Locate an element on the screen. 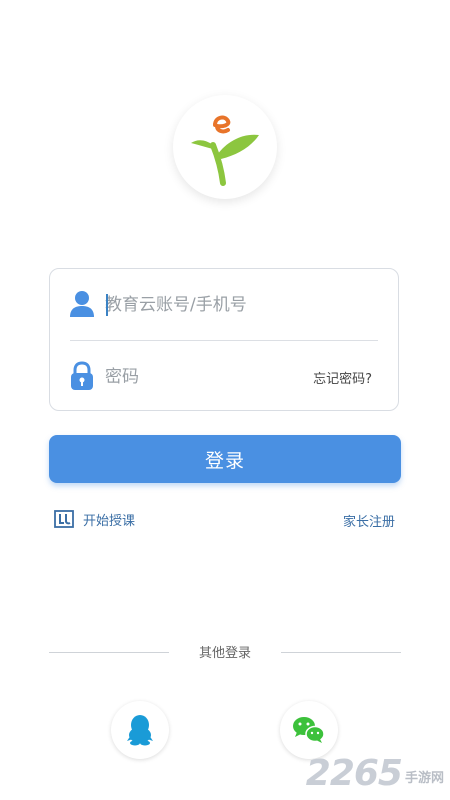 Image resolution: width=450 pixels, height=800 pixels. watermark-text: 手游网 is located at coordinates (424, 778).